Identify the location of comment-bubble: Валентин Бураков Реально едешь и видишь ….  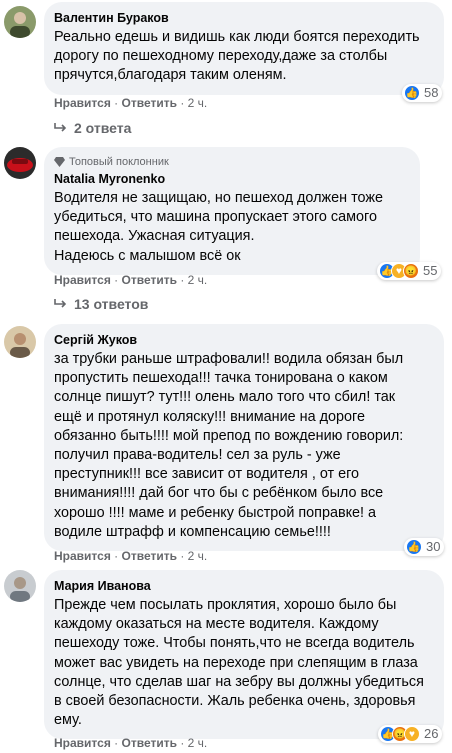
(244, 48).